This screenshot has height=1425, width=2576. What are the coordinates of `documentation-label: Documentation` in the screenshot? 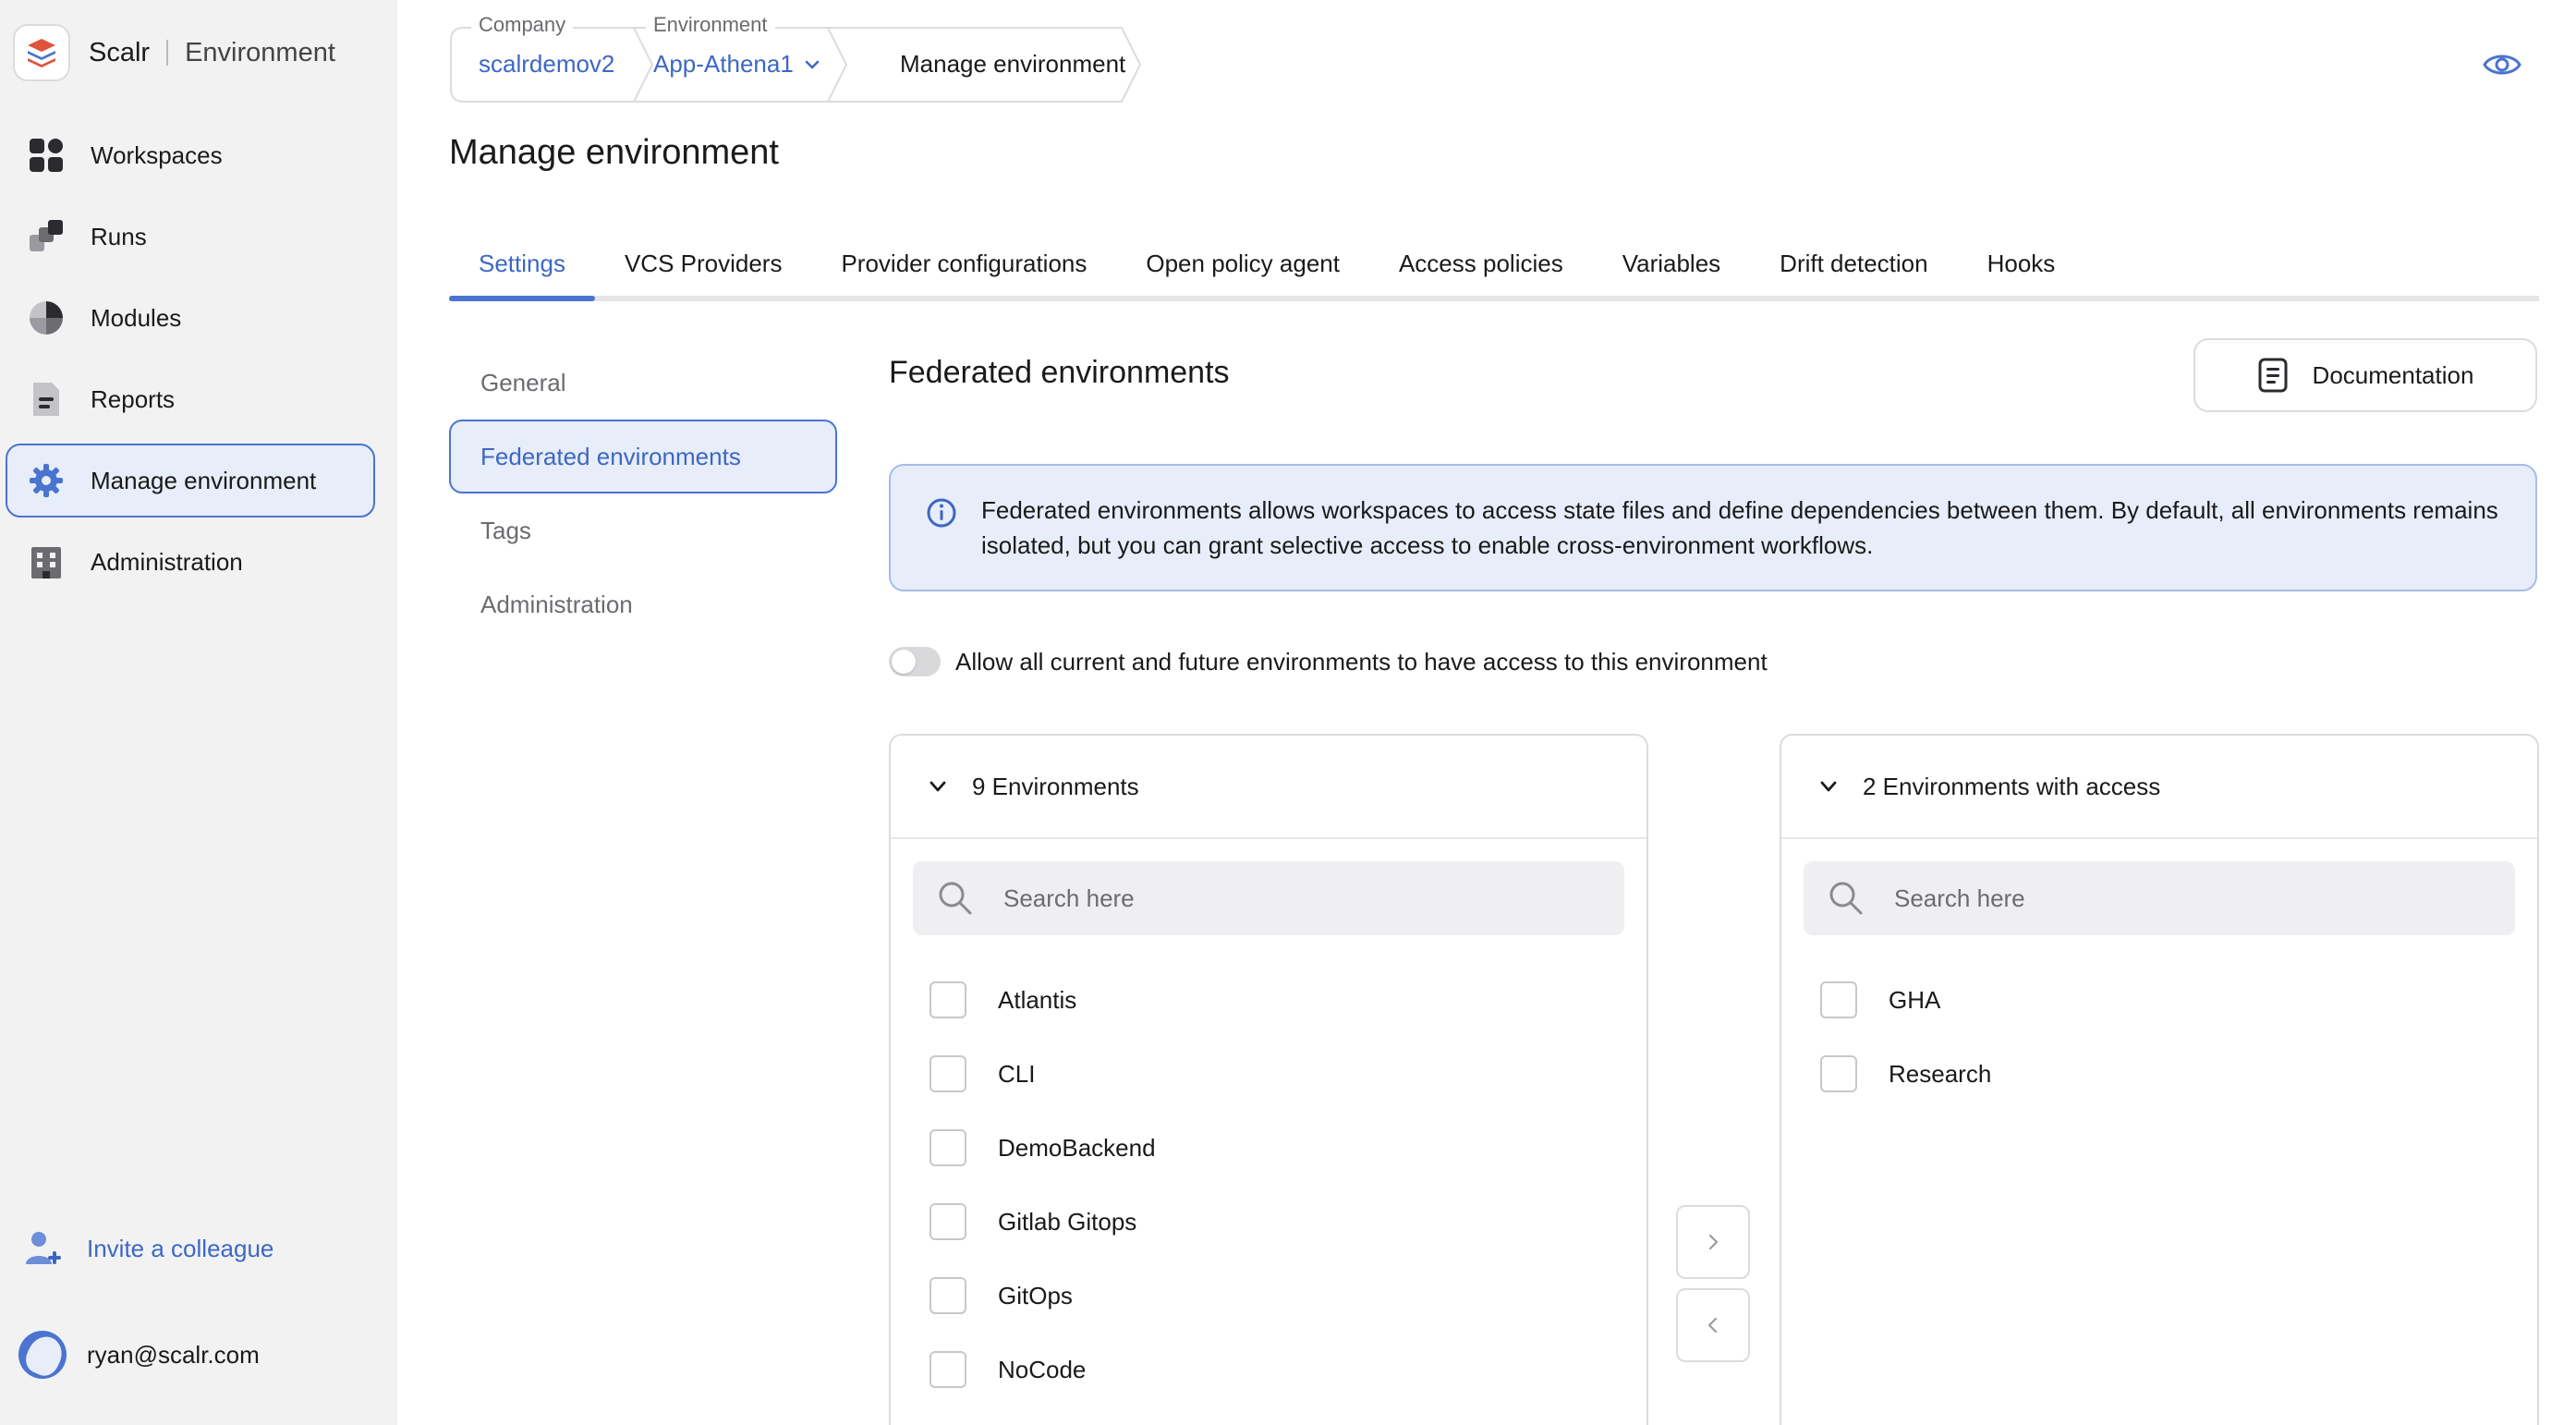 It's located at (2393, 374).